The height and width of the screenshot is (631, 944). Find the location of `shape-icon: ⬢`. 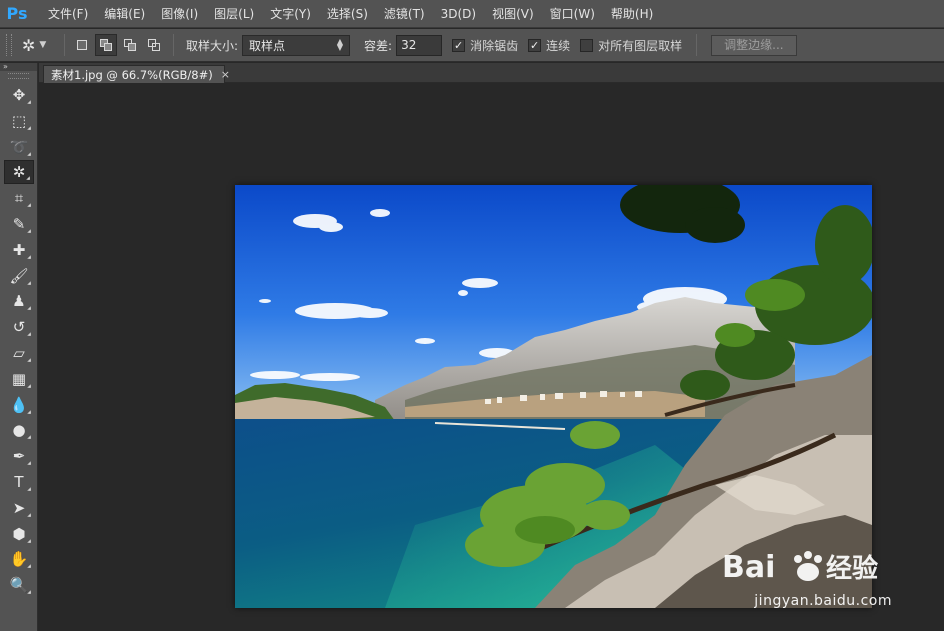

shape-icon: ⬢ is located at coordinates (19, 533).